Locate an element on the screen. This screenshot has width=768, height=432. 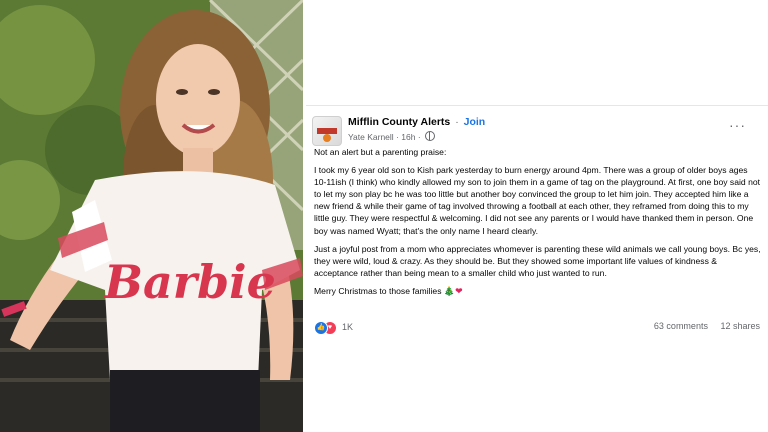
shirt-text: Barbie is located at coordinates (189, 282).